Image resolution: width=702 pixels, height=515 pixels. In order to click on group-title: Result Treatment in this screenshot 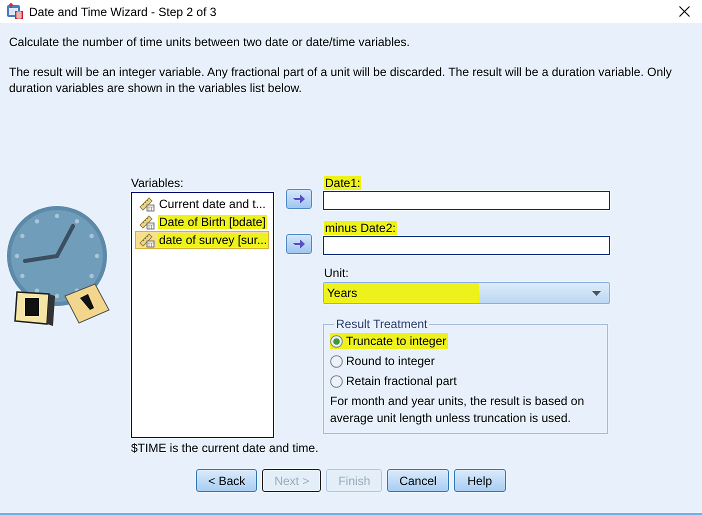, I will do `click(381, 324)`.